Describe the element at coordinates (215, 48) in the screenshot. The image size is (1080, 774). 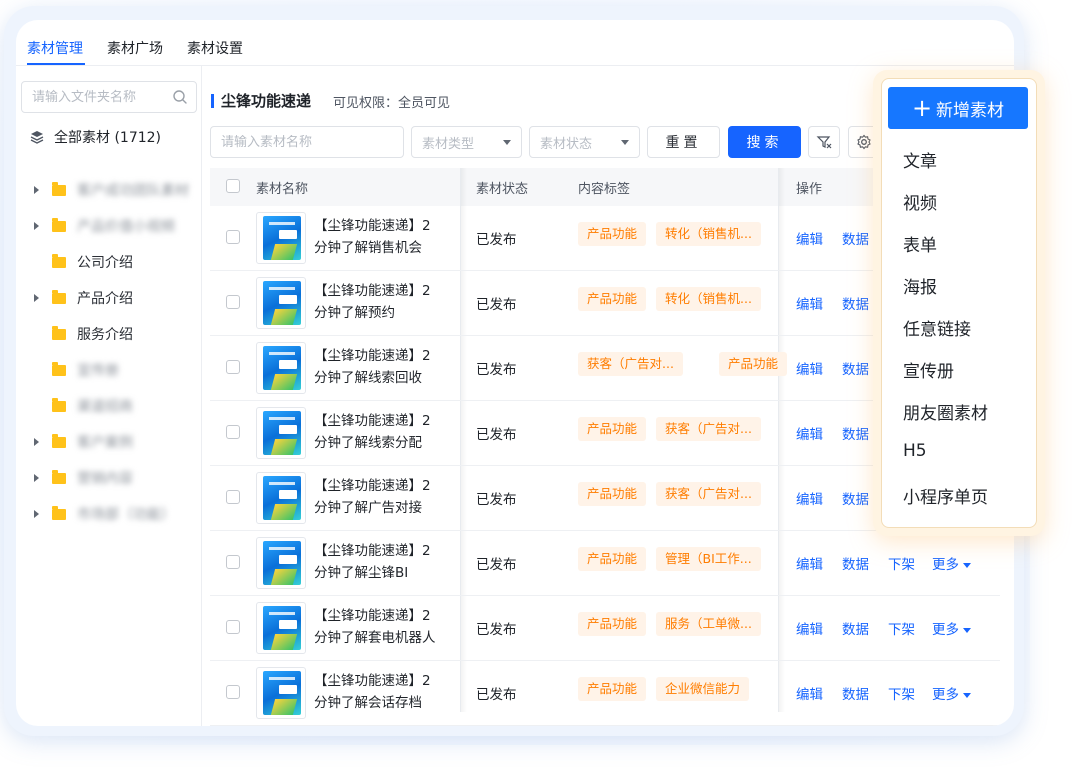
I see `tab-material-settings: 素材设置` at that location.